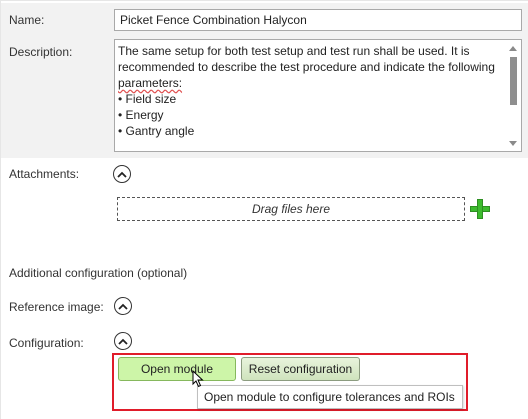  I want to click on description-bullet-gantry-angle: • Gantry angle, so click(156, 131).